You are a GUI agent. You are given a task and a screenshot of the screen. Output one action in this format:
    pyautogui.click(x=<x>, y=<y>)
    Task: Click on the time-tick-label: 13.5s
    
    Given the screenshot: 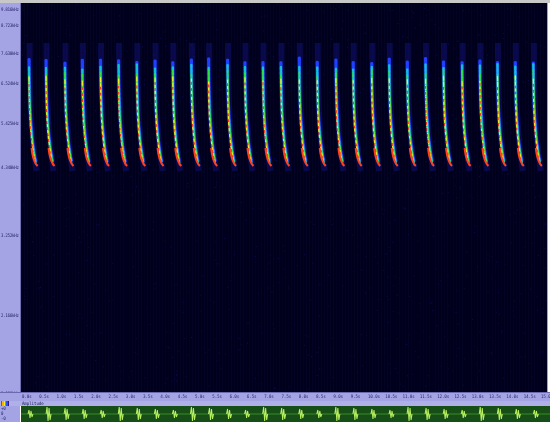 What is the action you would take?
    pyautogui.click(x=495, y=396)
    